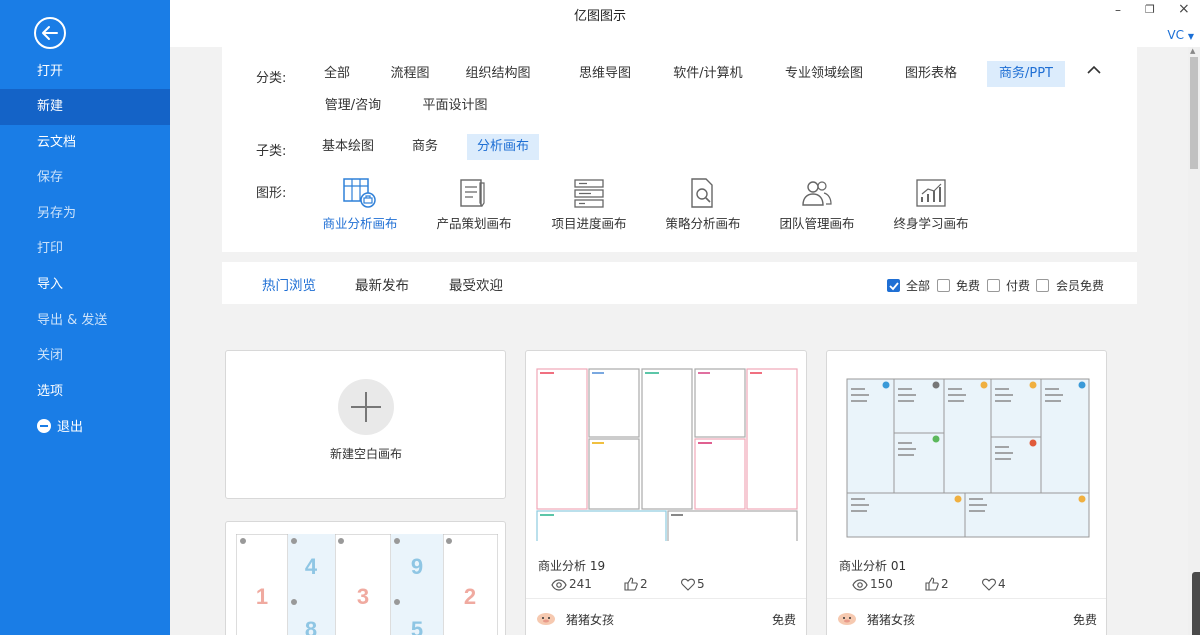 This screenshot has width=1200, height=635. What do you see at coordinates (476, 284) in the screenshot?
I see `tab-popular: 最受欢迎` at bounding box center [476, 284].